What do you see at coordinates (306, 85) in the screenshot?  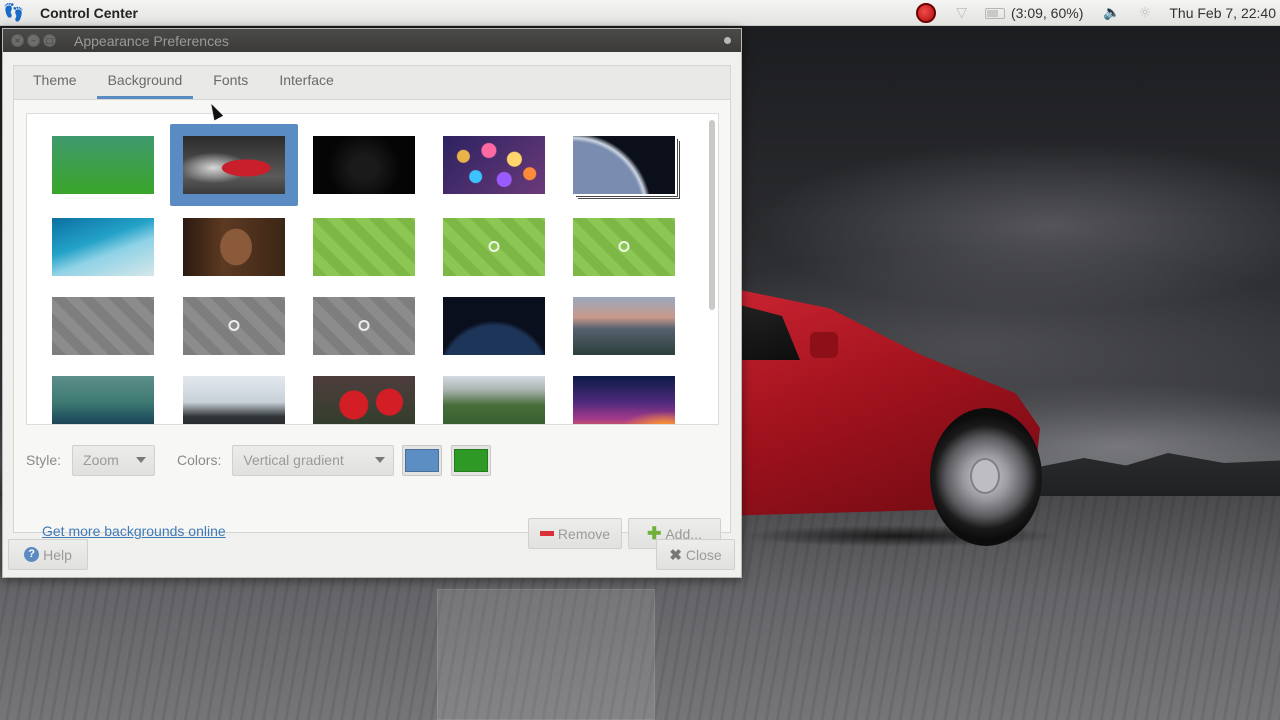 I see `tab-interface: Interface` at bounding box center [306, 85].